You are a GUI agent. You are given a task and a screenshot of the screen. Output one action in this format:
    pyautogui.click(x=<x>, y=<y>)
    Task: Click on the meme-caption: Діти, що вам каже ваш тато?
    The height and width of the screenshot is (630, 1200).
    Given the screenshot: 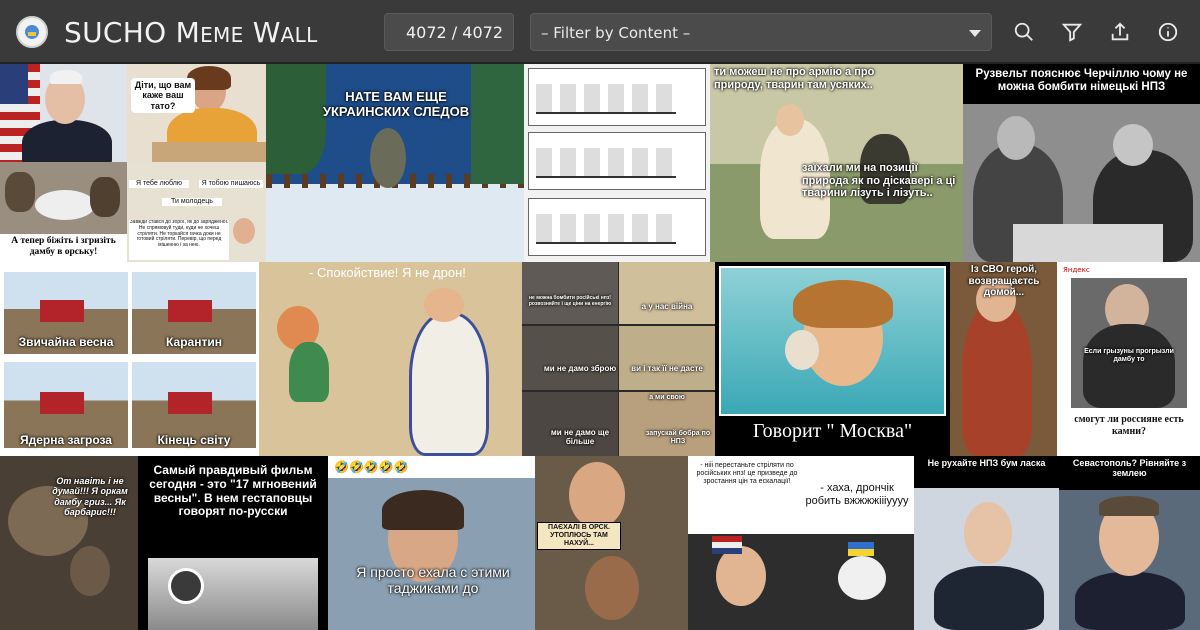 What is the action you would take?
    pyautogui.click(x=163, y=96)
    